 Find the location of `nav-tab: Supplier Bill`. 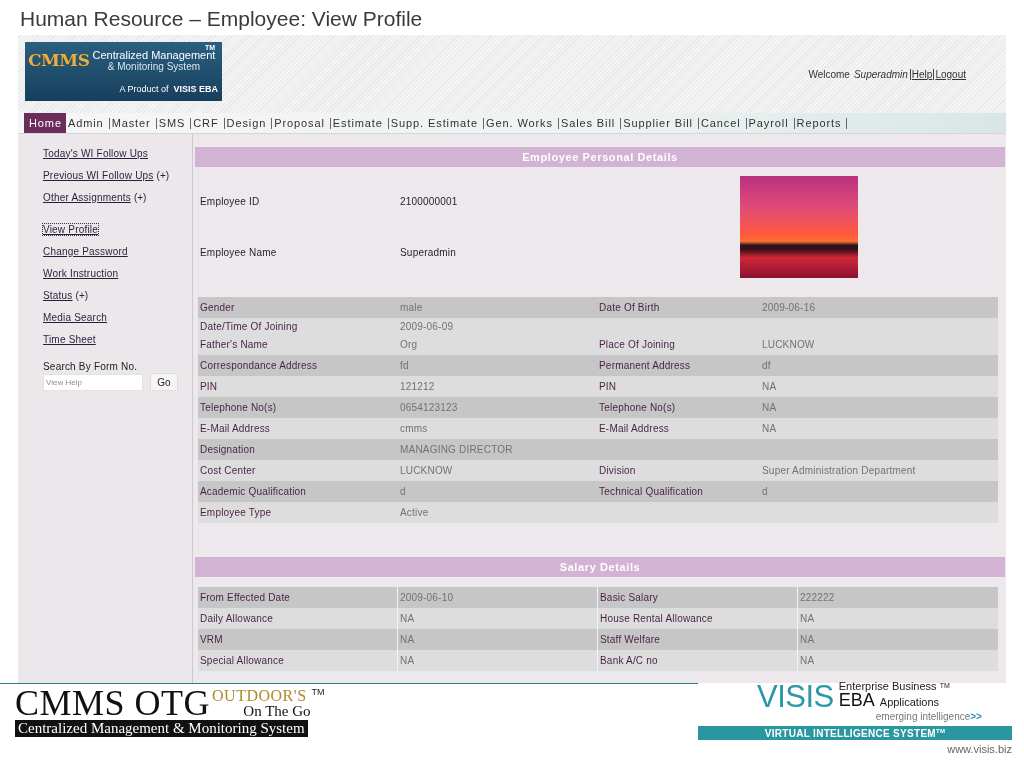

nav-tab: Supplier Bill is located at coordinates (659, 123).